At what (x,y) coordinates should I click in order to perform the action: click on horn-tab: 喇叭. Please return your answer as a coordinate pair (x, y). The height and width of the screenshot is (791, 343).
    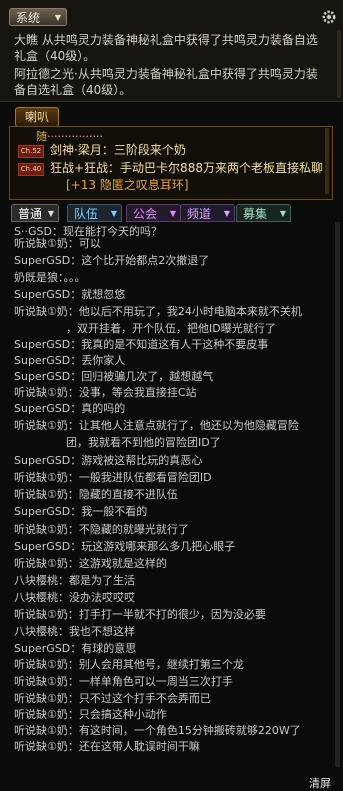
    Looking at the image, I should click on (37, 117).